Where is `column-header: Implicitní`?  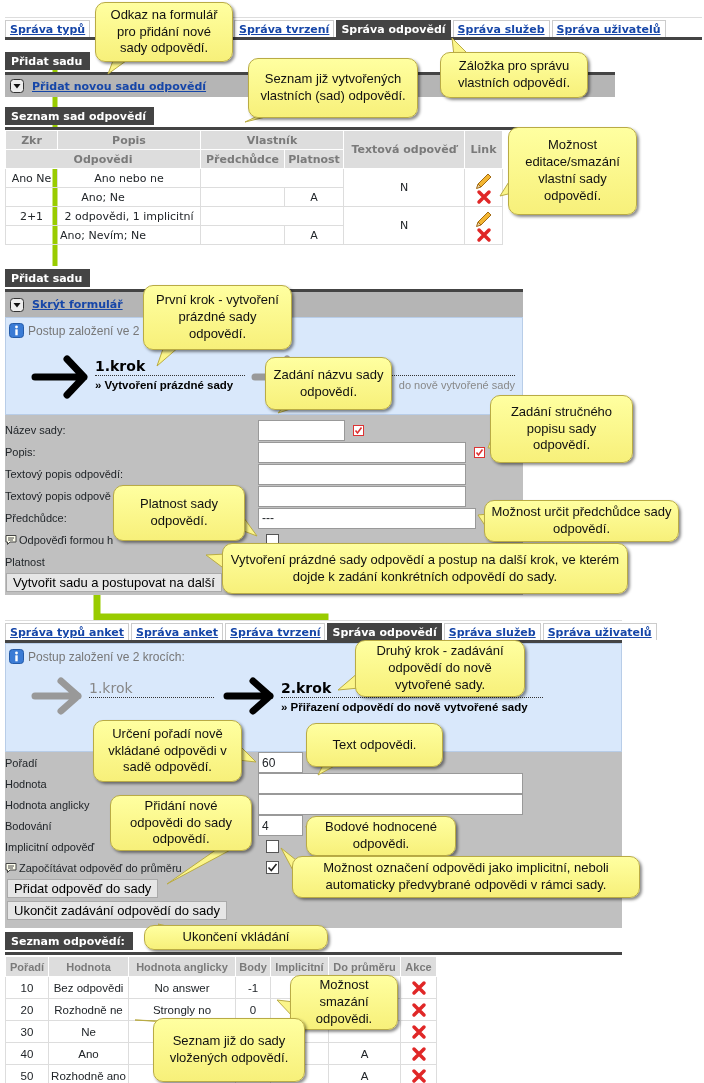 column-header: Implicitní is located at coordinates (299, 966).